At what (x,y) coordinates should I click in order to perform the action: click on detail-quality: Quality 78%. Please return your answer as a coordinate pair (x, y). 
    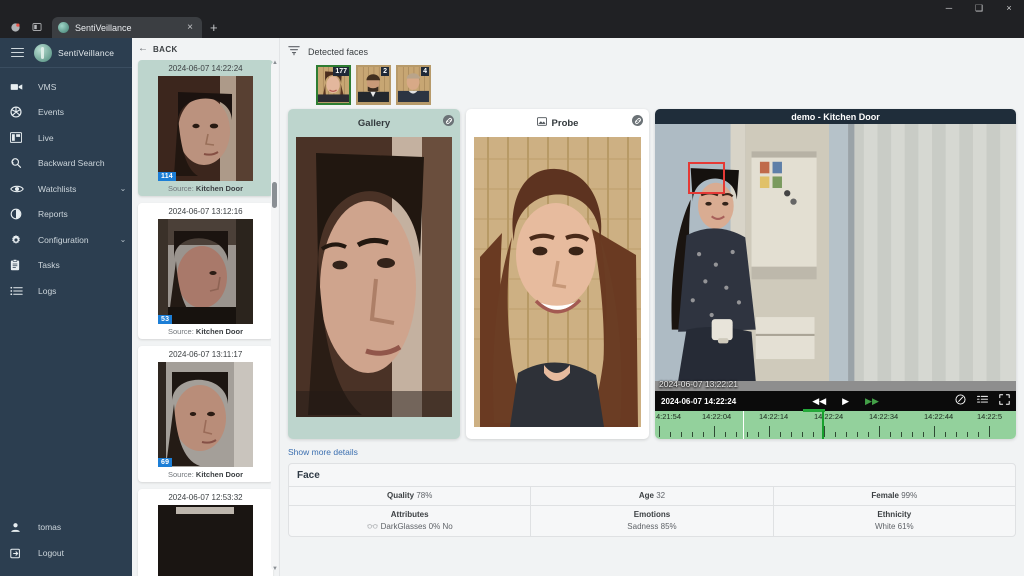
    Looking at the image, I should click on (410, 496).